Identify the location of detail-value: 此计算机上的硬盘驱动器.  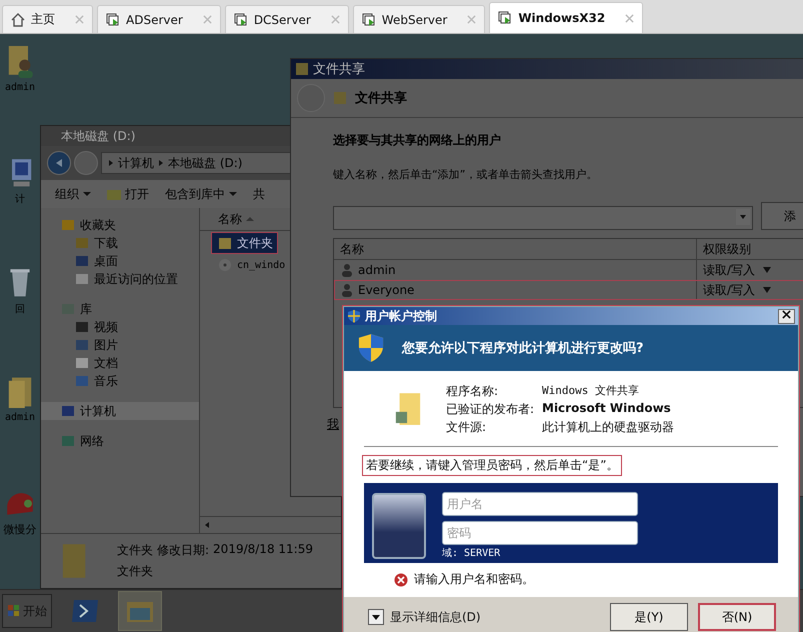
(608, 427).